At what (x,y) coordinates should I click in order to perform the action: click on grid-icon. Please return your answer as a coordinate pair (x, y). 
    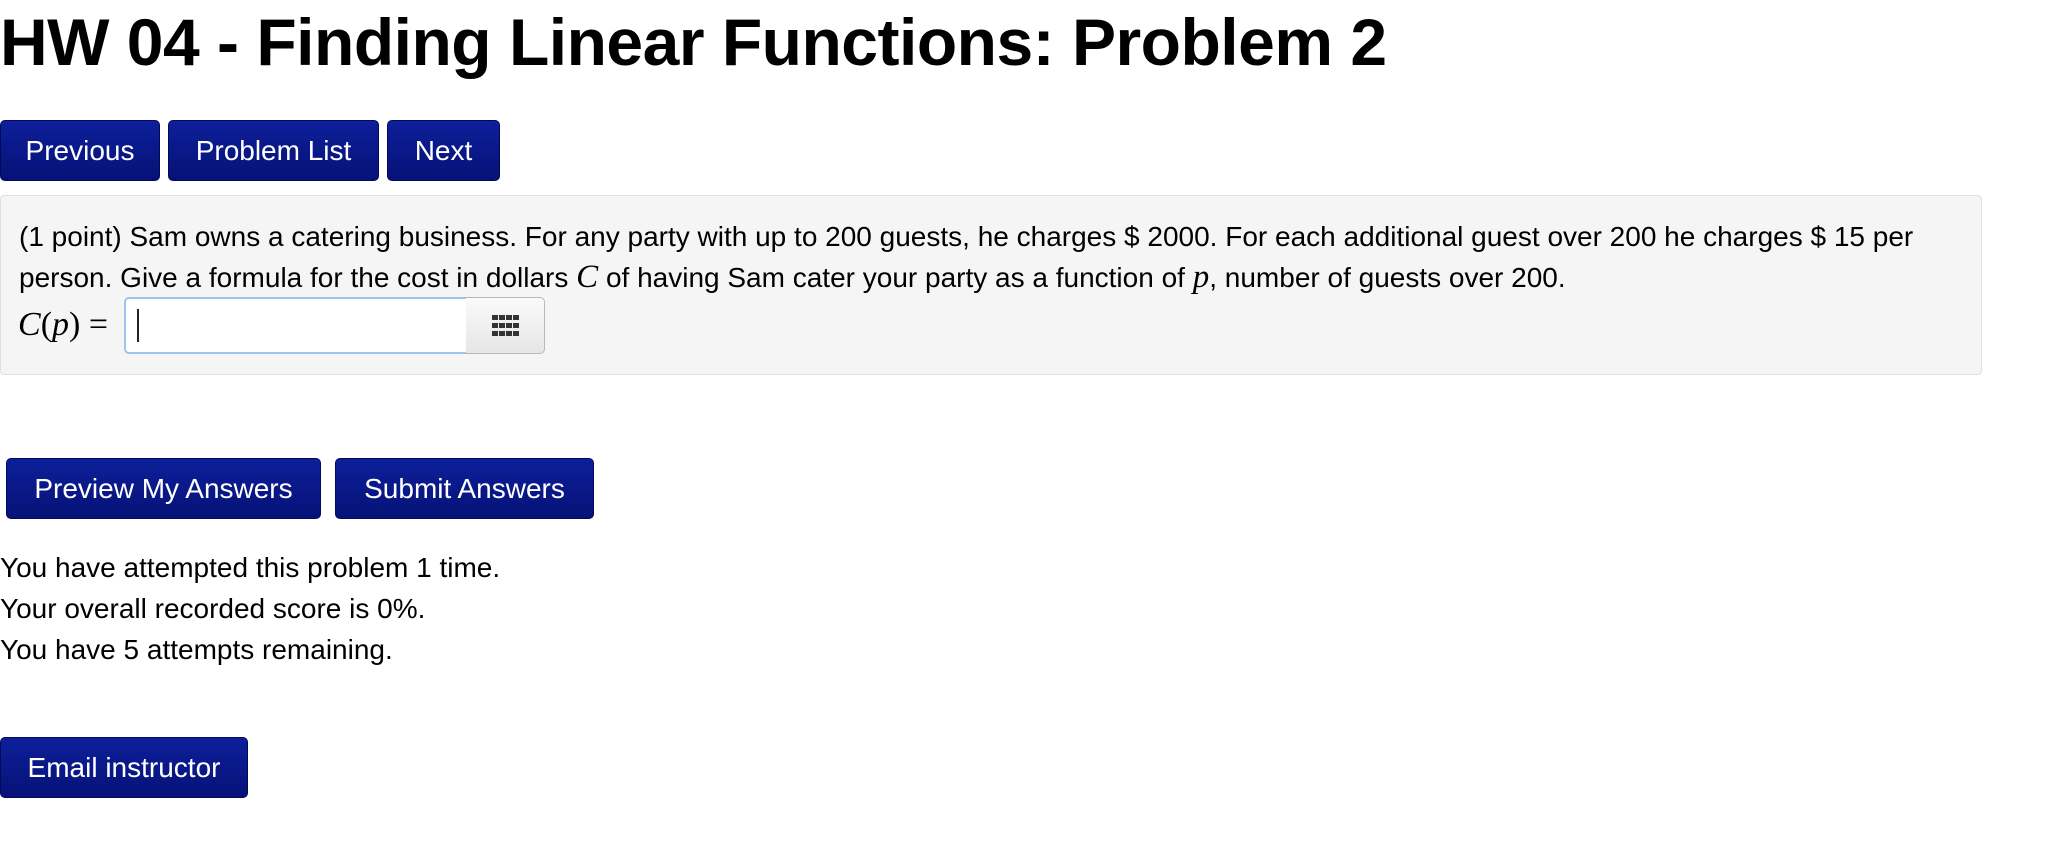
    Looking at the image, I should click on (505, 325).